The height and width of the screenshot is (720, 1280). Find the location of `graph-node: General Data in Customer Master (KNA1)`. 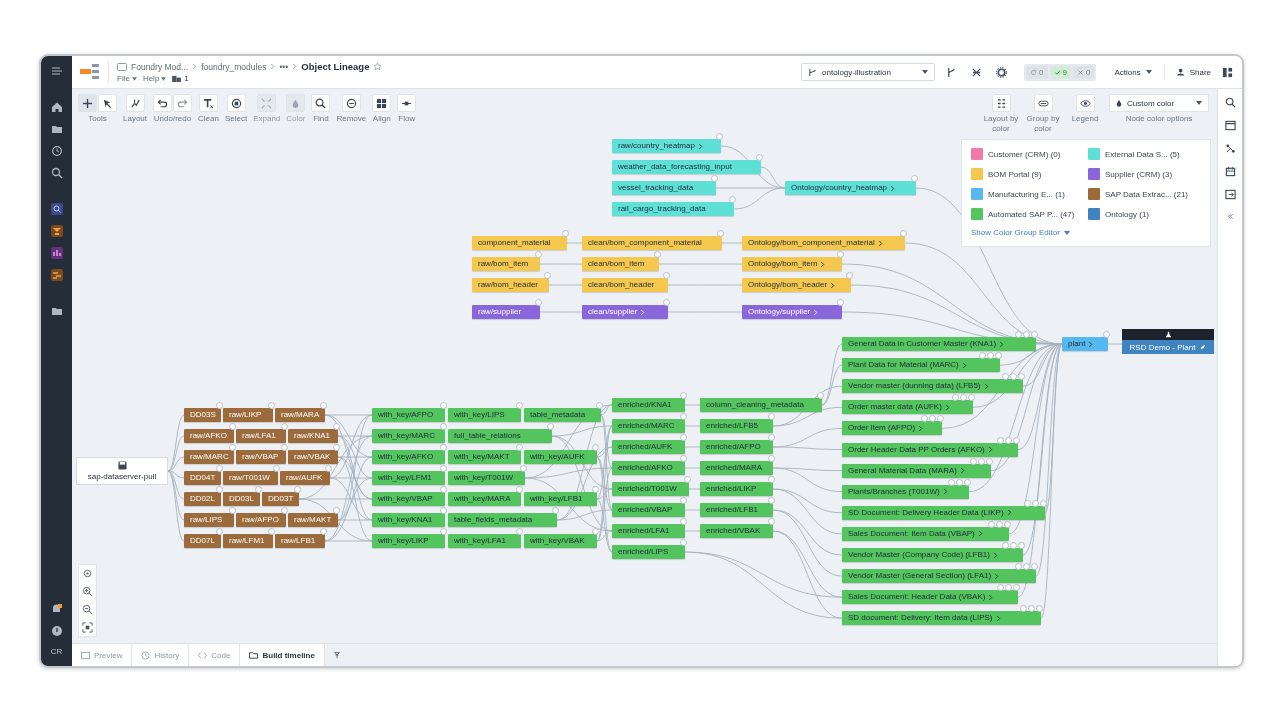

graph-node: General Data in Customer Master (KNA1) is located at coordinates (939, 344).